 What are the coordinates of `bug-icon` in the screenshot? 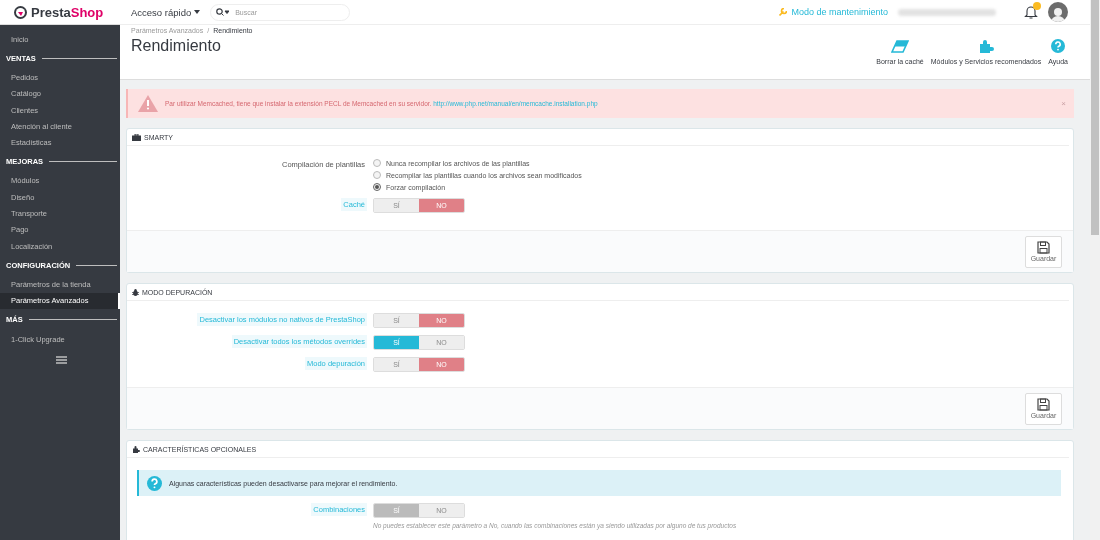 It's located at (135, 292).